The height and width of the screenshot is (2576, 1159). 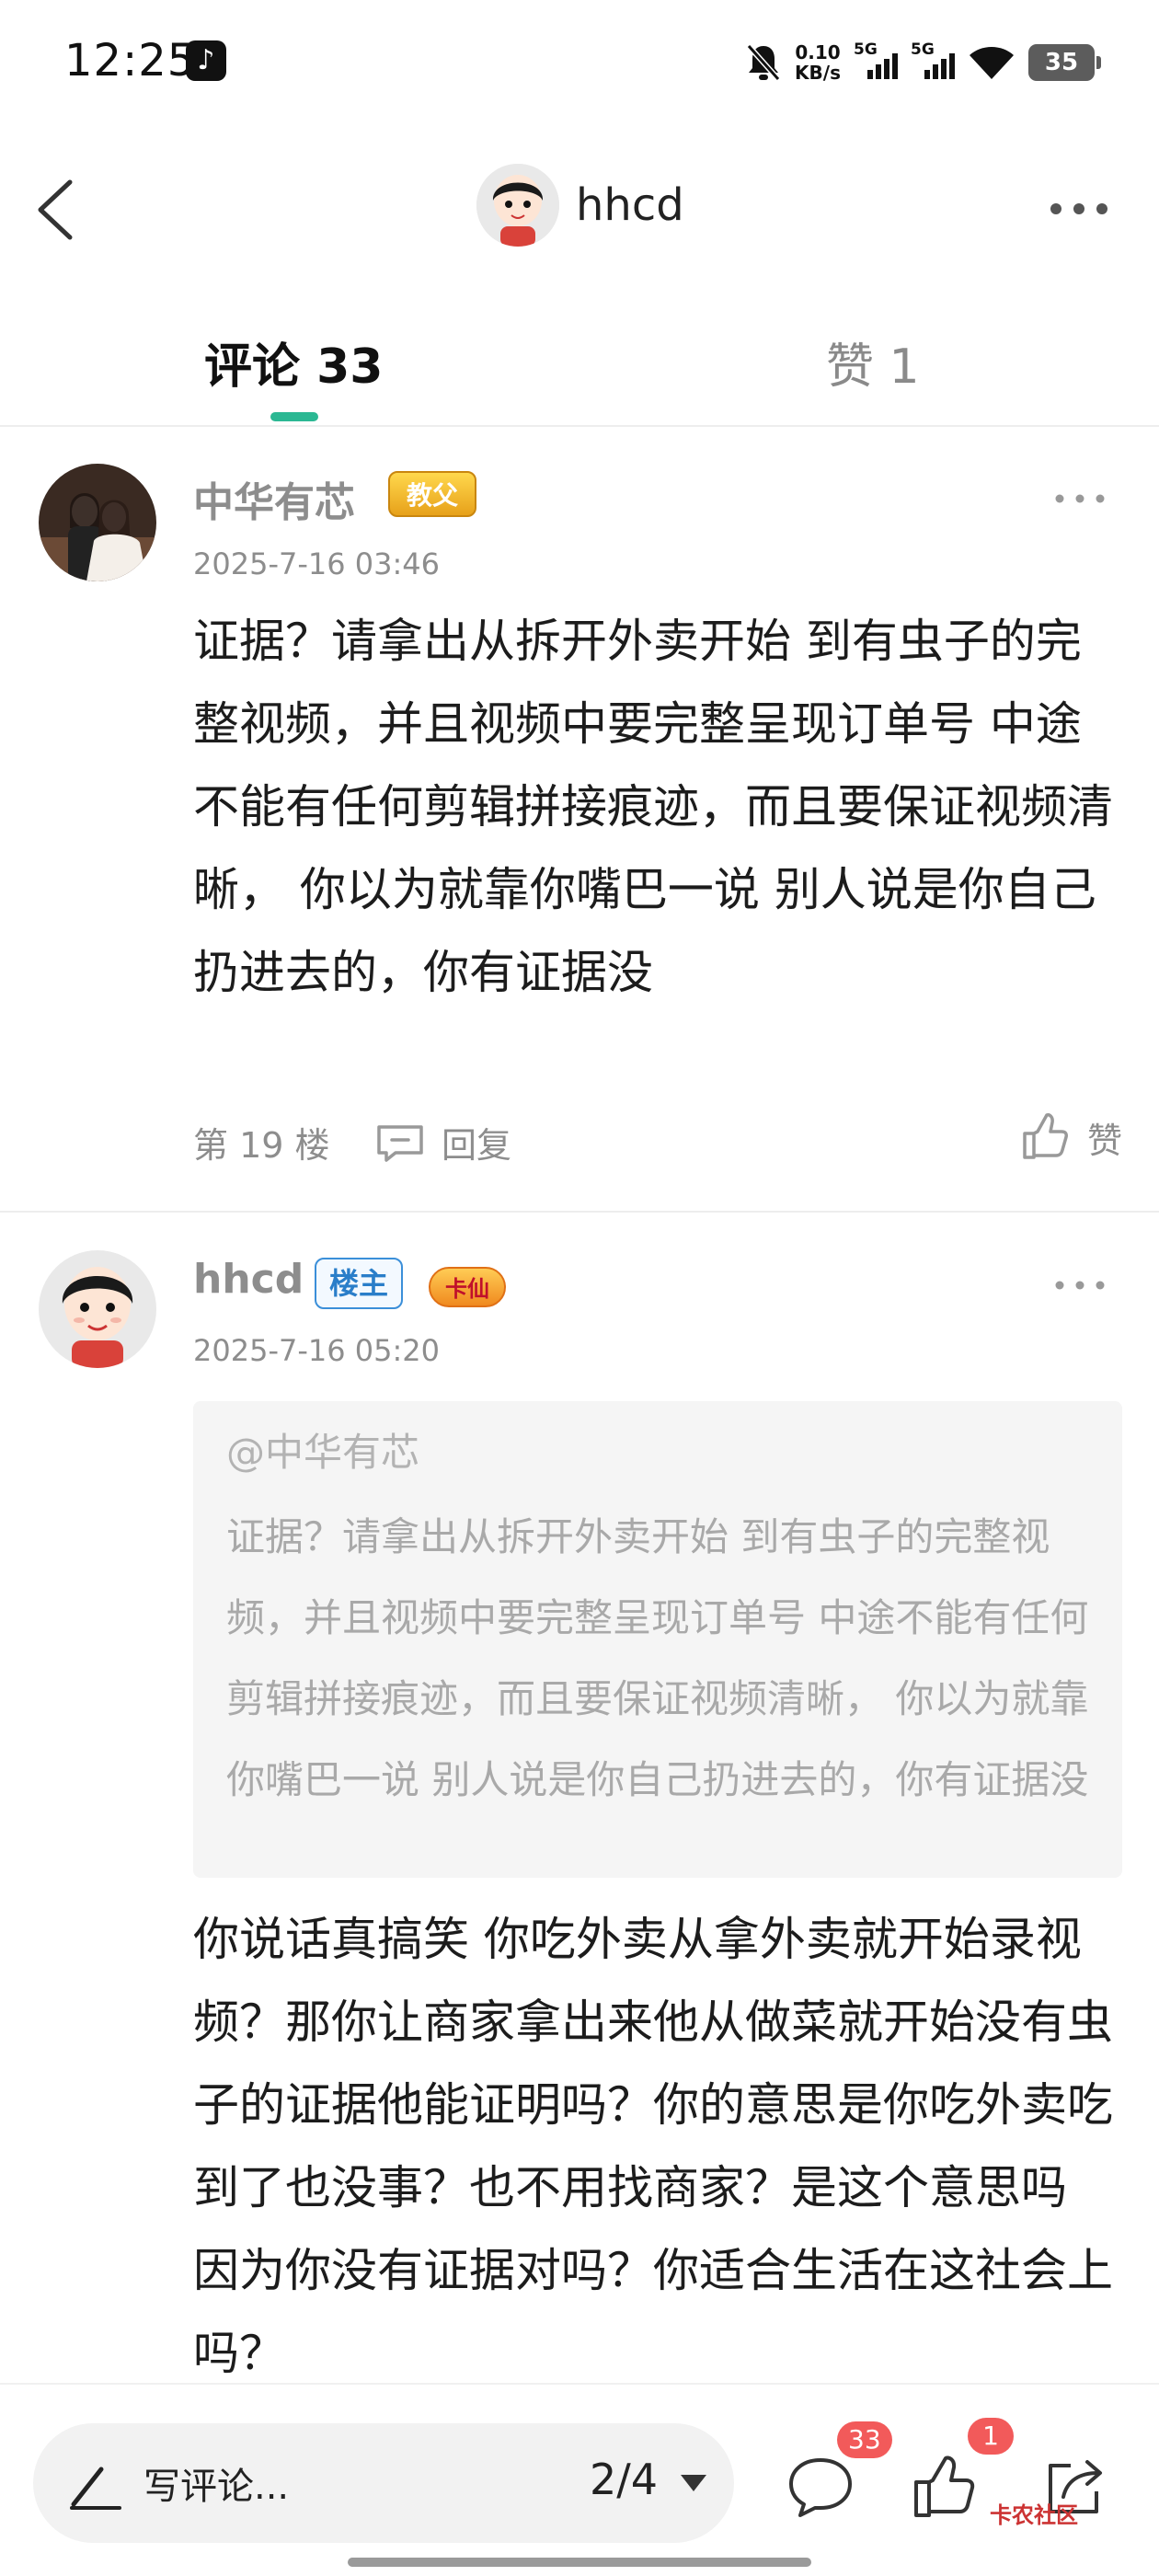 What do you see at coordinates (1034, 2515) in the screenshot?
I see `watermark-logo: 卡农社区` at bounding box center [1034, 2515].